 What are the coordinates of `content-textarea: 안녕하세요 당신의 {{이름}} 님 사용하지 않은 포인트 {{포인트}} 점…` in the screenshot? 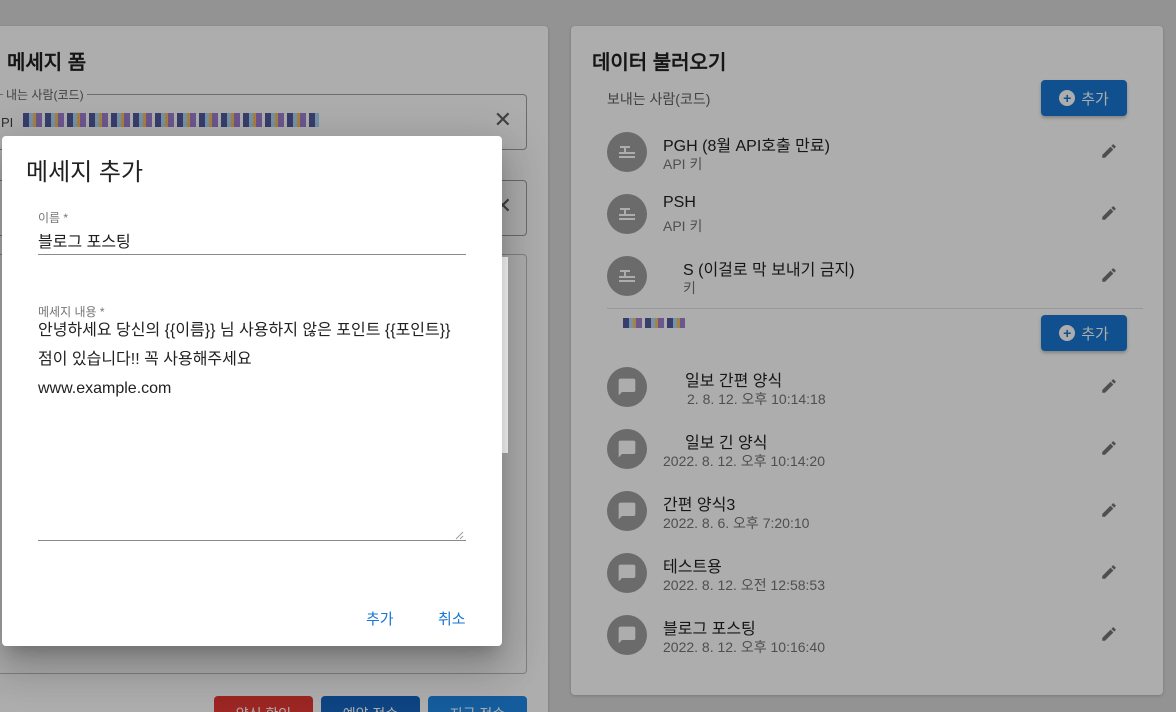 It's located at (250, 359).